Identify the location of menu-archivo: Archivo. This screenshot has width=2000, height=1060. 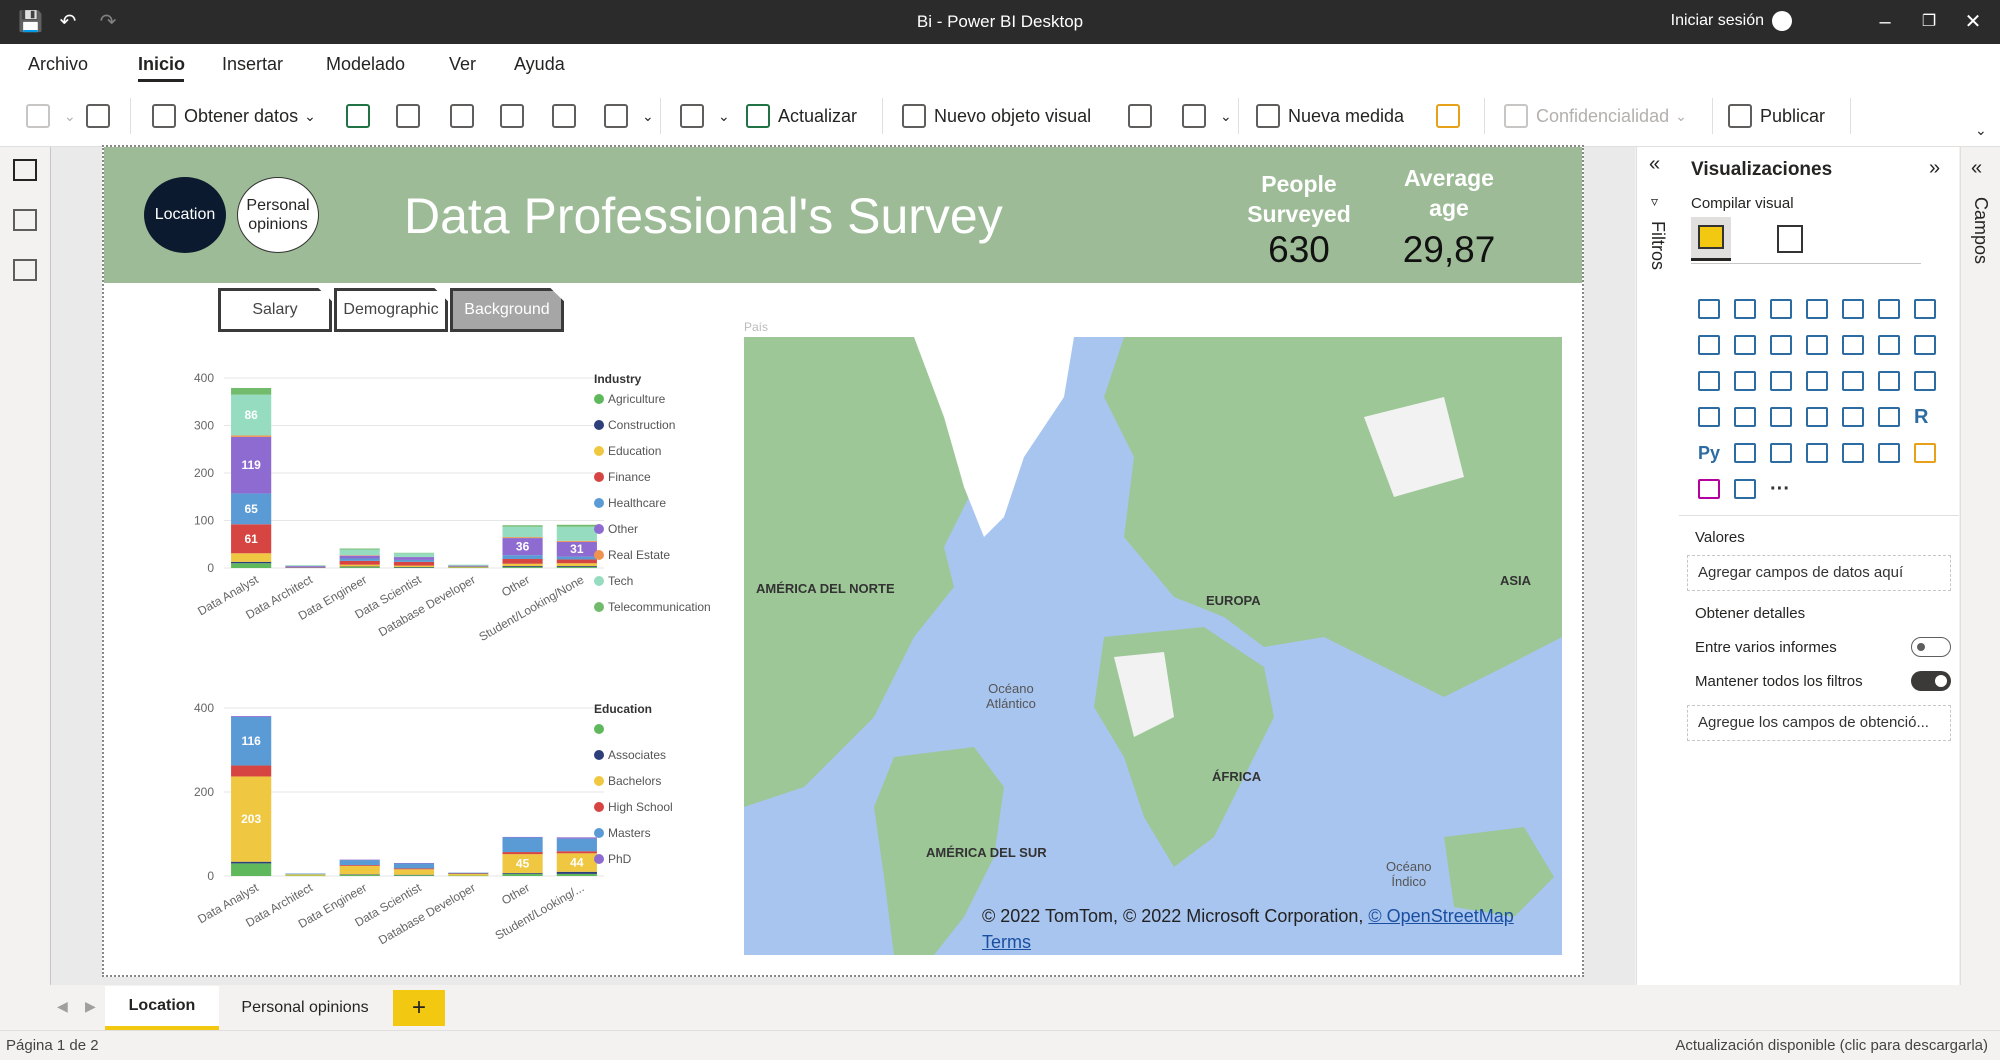
(58, 64).